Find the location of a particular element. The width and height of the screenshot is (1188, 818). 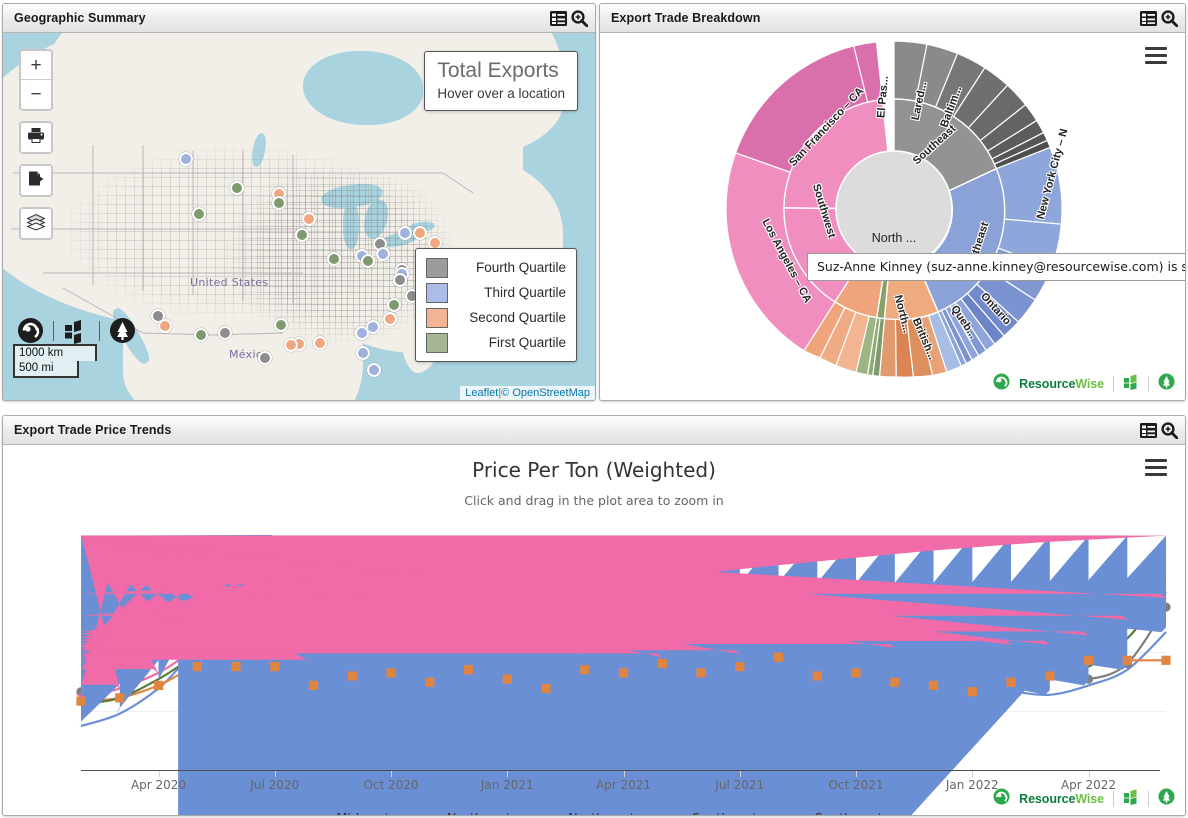

legend-item-southwest: Southwest is located at coordinates (833, 813).